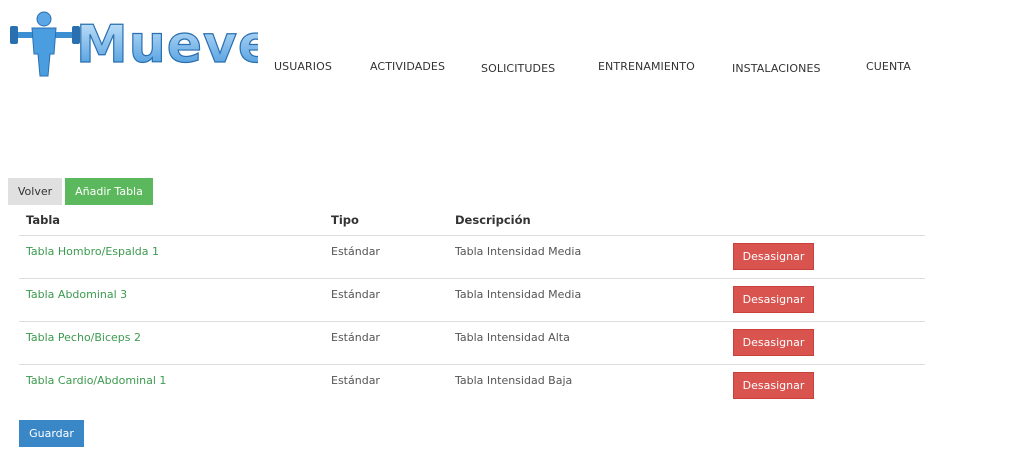 This screenshot has height=457, width=1012. I want to click on nav-instalaciones: INSTALACIONES, so click(776, 68).